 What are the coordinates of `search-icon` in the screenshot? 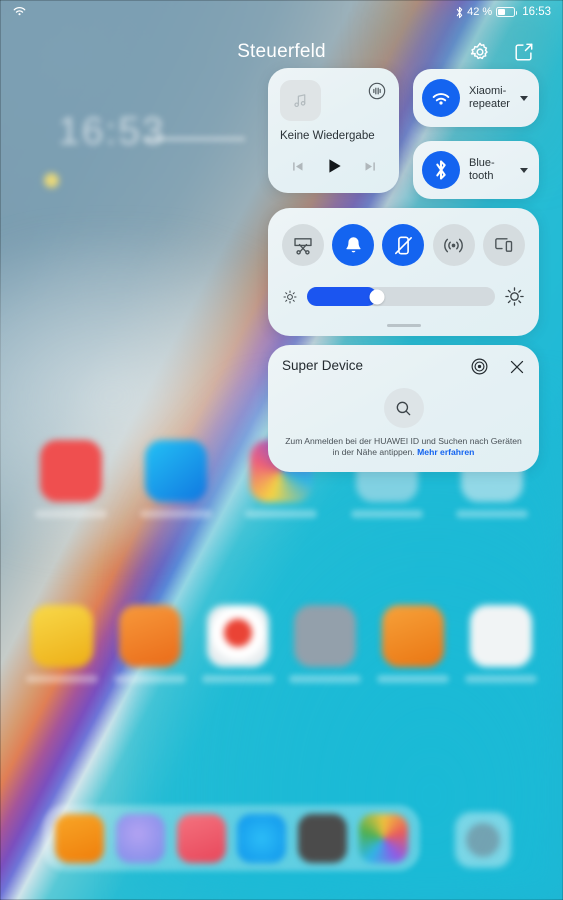 It's located at (403, 408).